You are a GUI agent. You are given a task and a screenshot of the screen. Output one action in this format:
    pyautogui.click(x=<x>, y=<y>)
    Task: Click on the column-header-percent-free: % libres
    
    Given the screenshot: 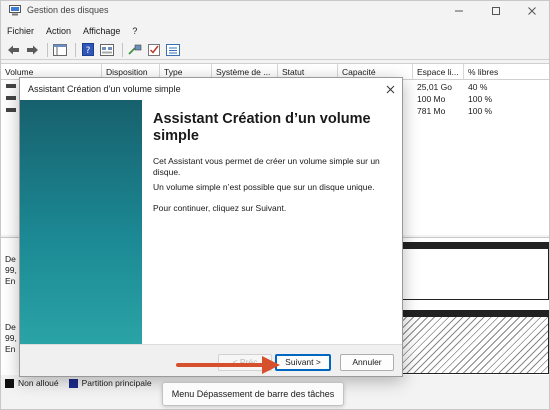 What is the action you would take?
    pyautogui.click(x=506, y=72)
    